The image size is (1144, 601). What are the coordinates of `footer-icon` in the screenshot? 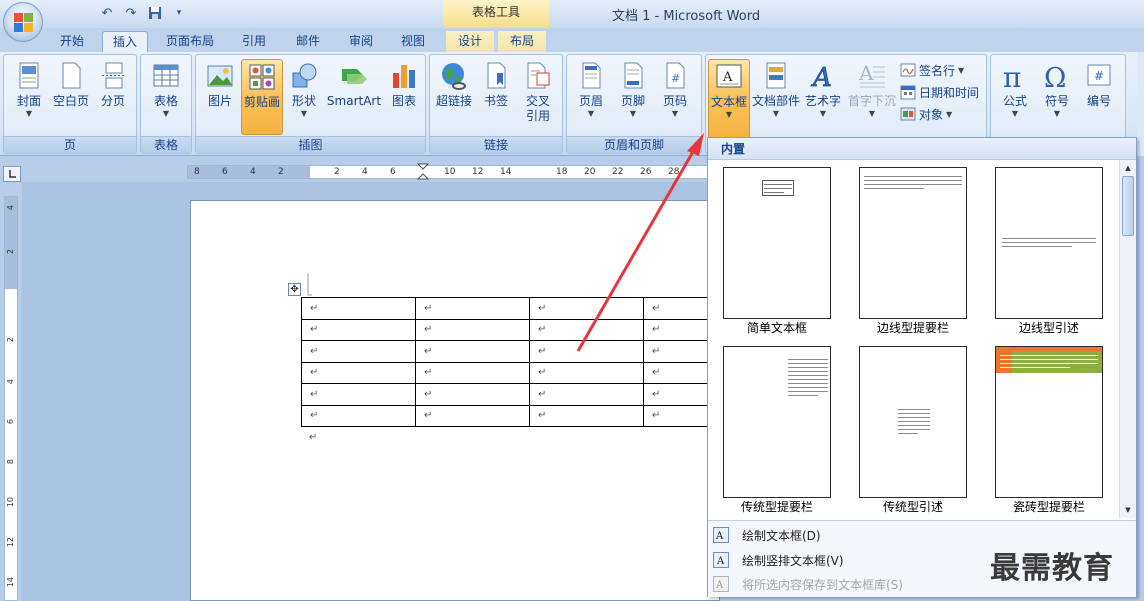 It's located at (633, 76).